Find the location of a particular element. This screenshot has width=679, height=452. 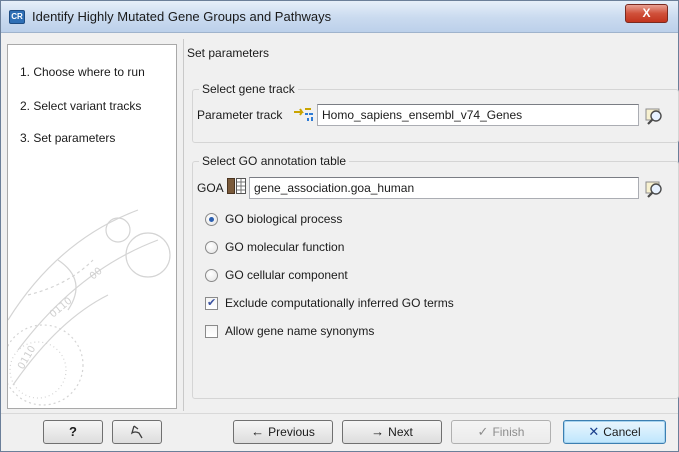

section-title: Set parameters is located at coordinates (228, 53).